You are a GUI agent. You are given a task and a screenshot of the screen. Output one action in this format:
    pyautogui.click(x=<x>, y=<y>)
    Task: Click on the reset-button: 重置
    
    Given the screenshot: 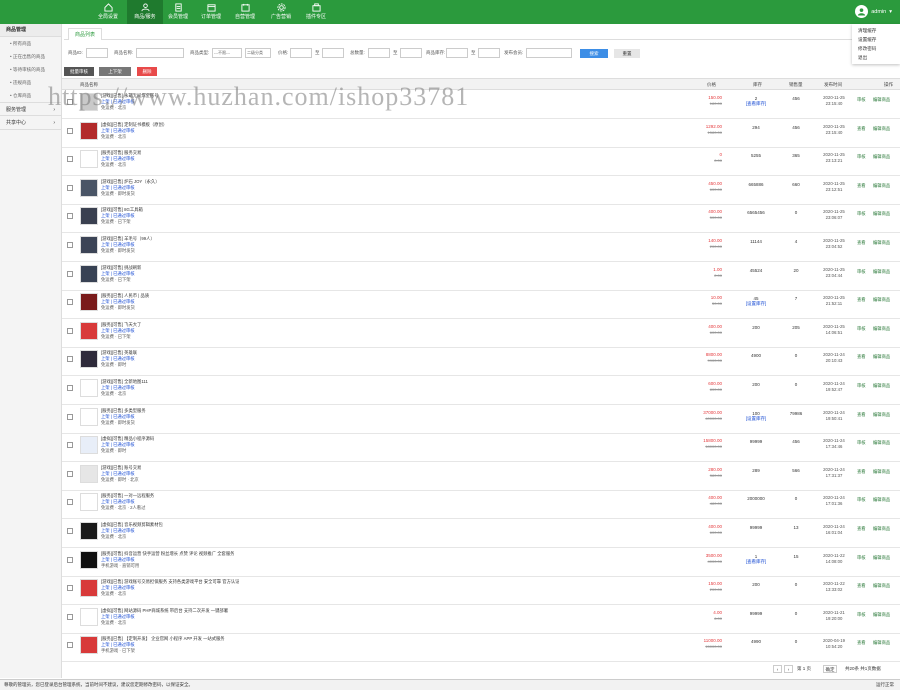 What is the action you would take?
    pyautogui.click(x=627, y=53)
    